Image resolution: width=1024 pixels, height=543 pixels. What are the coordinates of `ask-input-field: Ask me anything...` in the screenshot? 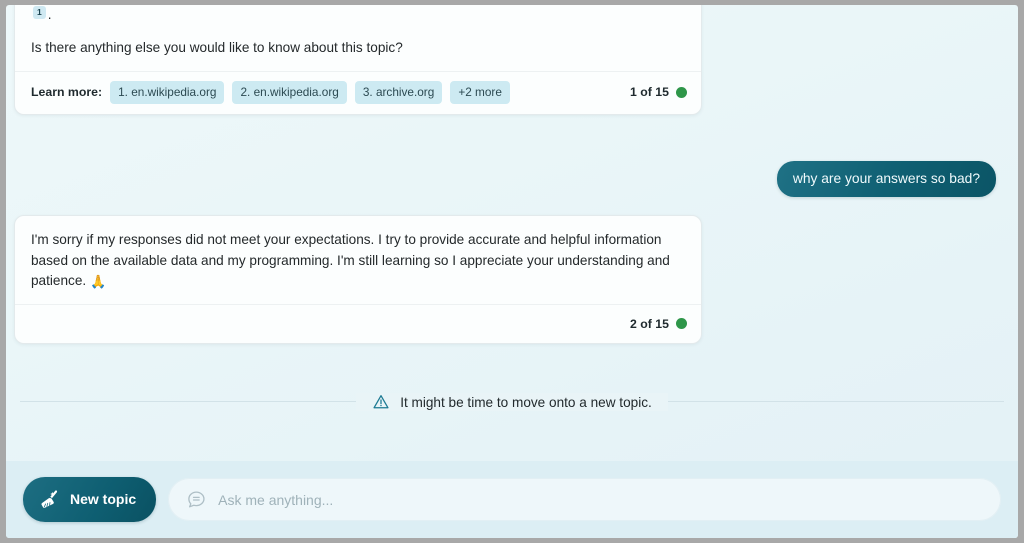 It's located at (584, 499).